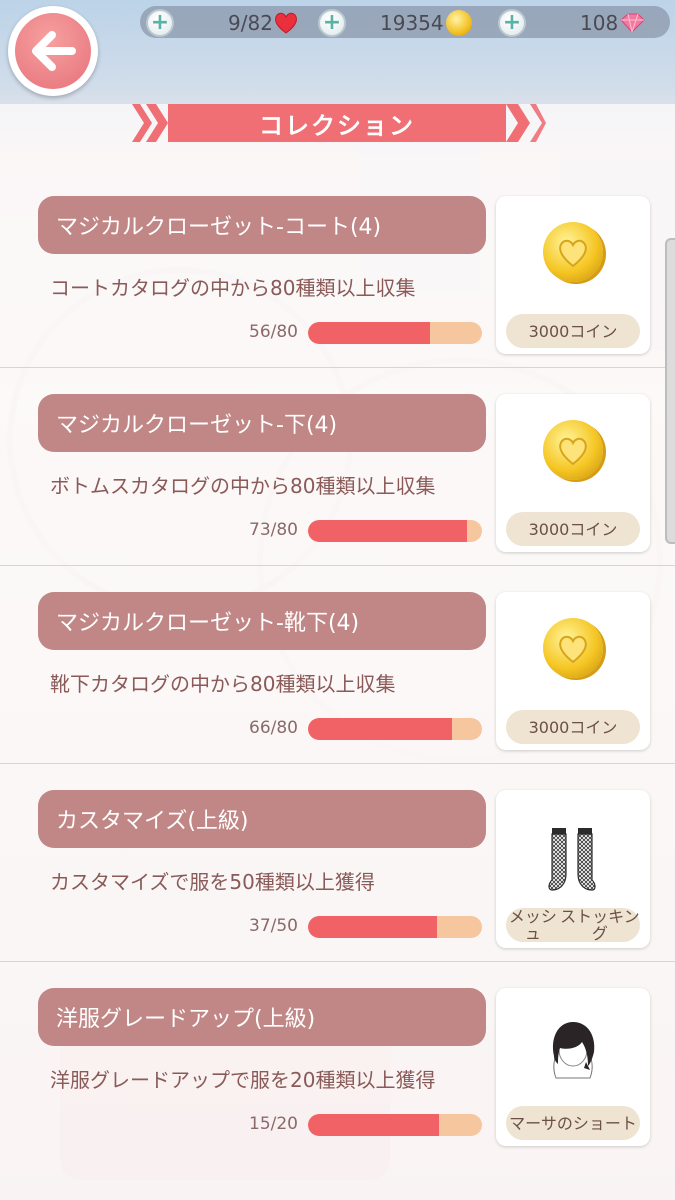 This screenshot has width=675, height=1200. Describe the element at coordinates (243, 486) in the screenshot. I see `item-description: ボトムスカタログの中から80種類以上収集` at that location.